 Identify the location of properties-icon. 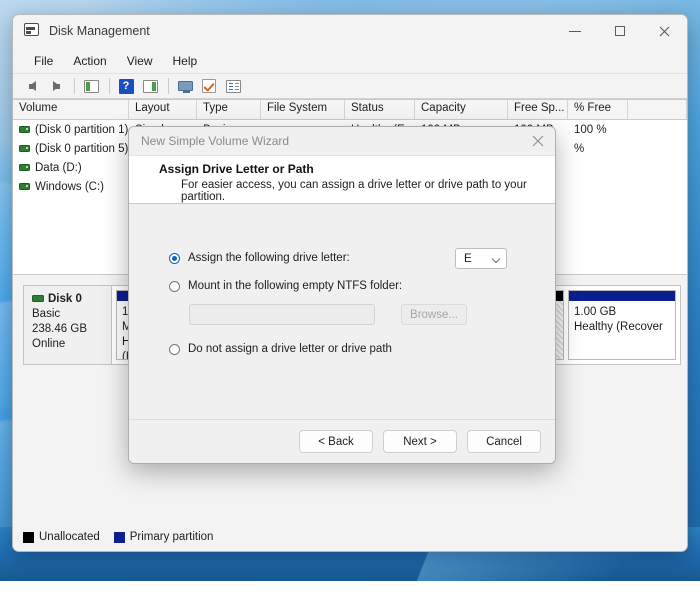
(233, 86).